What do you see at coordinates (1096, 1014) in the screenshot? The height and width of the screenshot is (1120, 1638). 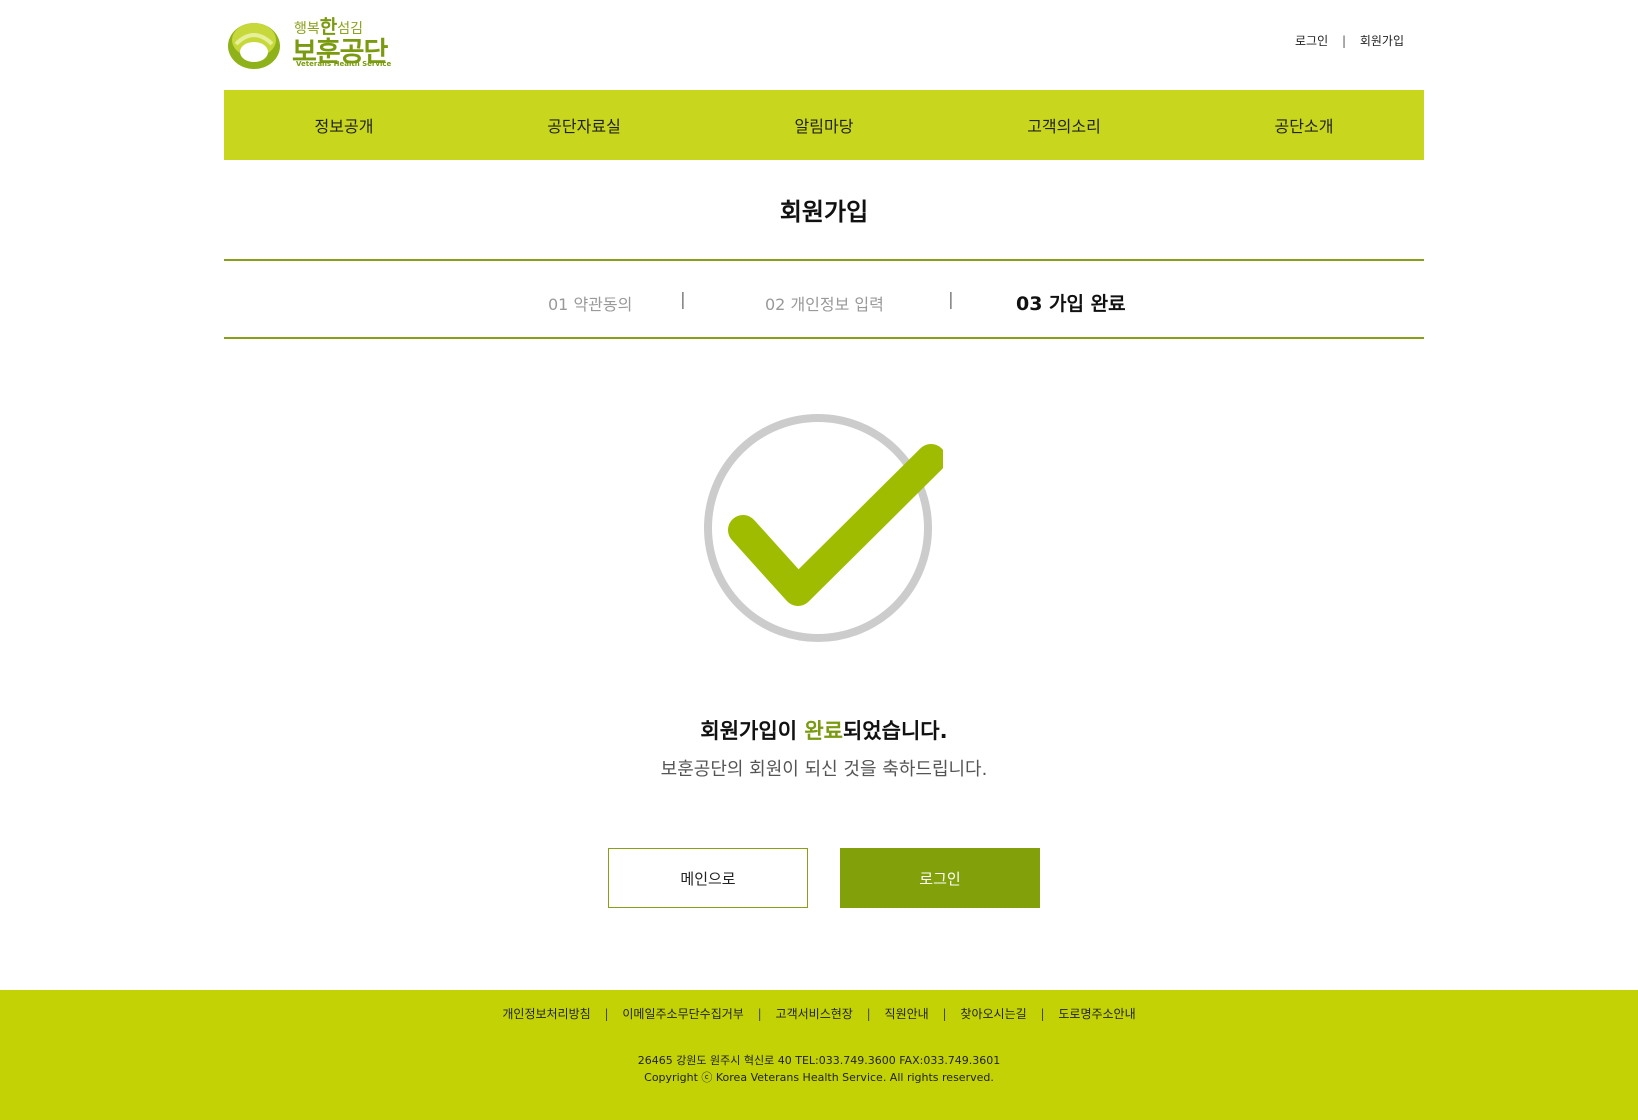 I see `footer-link-road-address: 도로명주소안내` at bounding box center [1096, 1014].